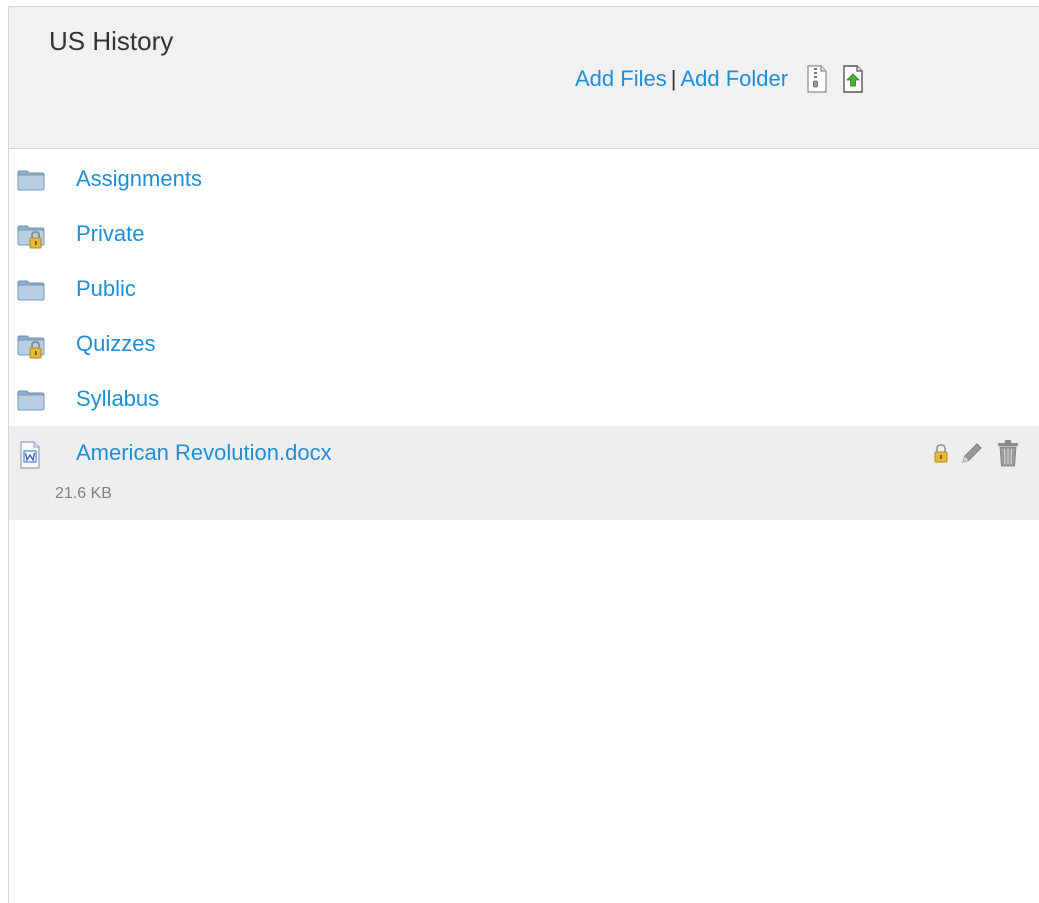 This screenshot has height=903, width=1039. I want to click on page-title: US History, so click(111, 41).